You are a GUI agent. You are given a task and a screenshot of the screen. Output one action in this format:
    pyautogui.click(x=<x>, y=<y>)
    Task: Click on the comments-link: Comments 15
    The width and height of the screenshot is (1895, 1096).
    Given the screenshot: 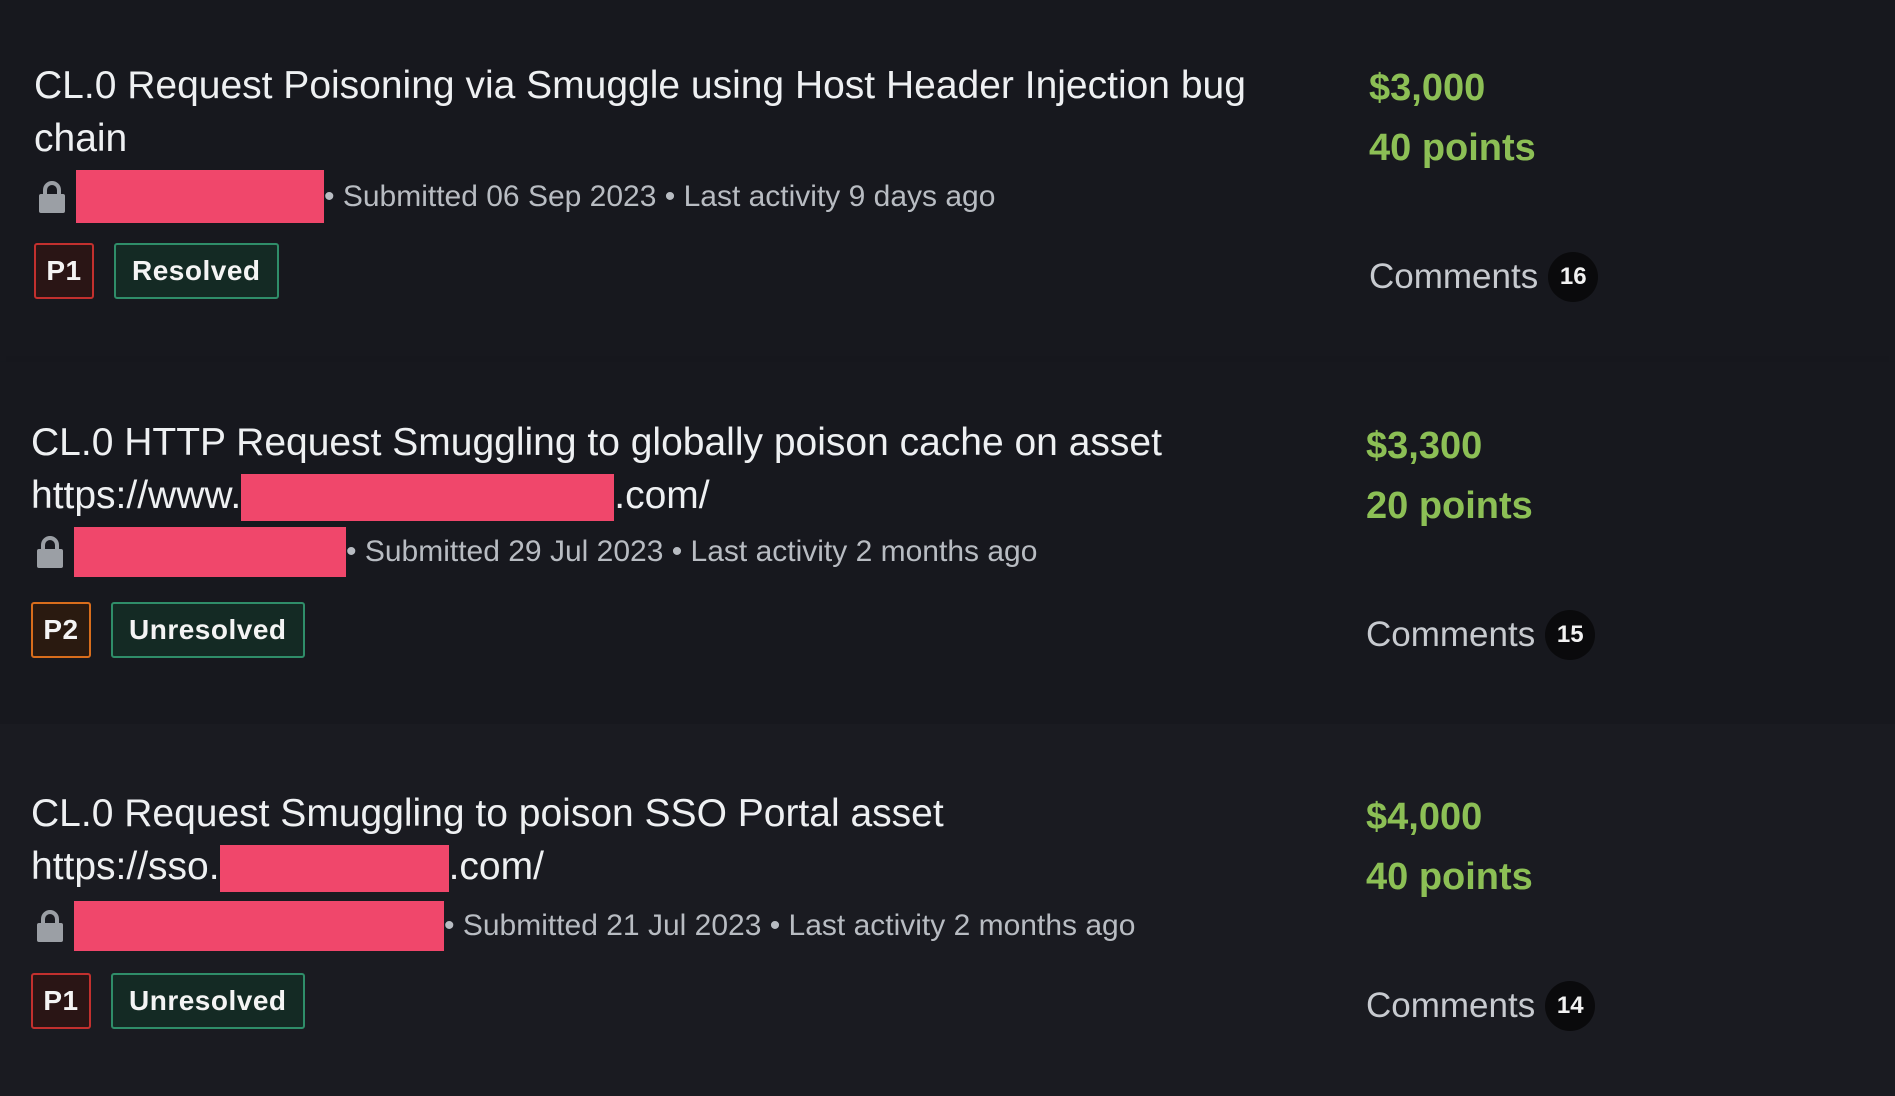 What is the action you would take?
    pyautogui.click(x=1481, y=635)
    